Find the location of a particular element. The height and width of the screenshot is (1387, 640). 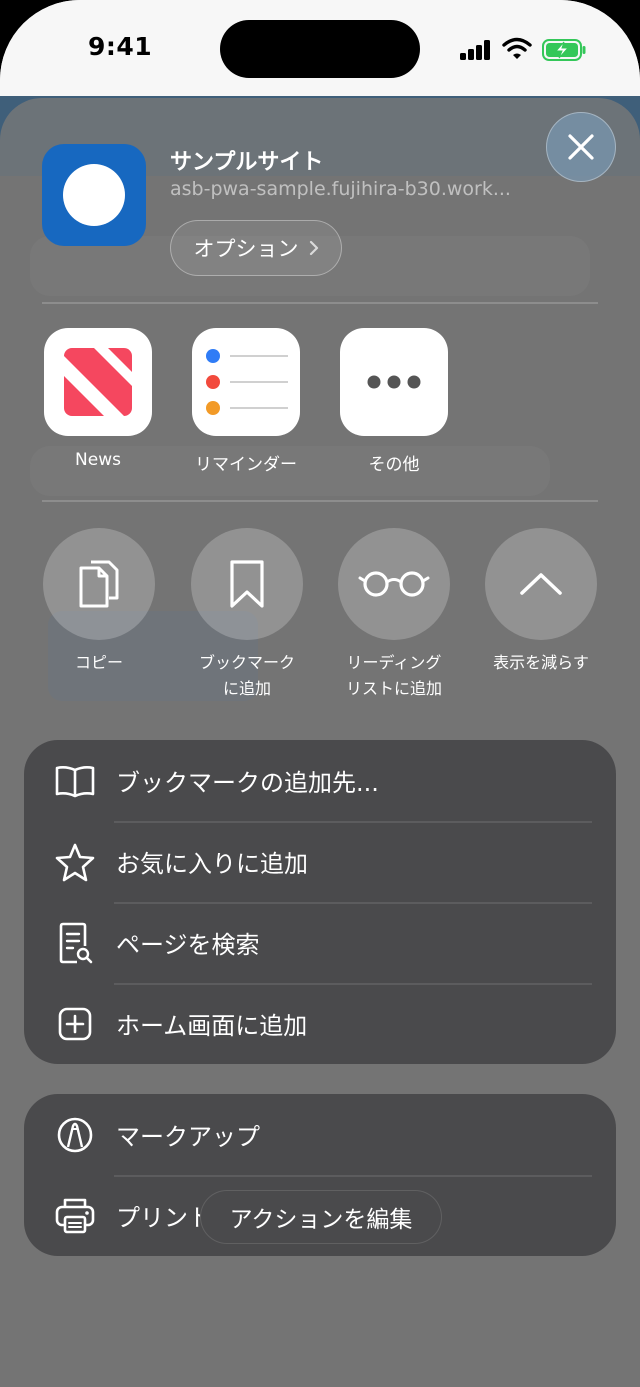

options-button: オプション is located at coordinates (256, 248).